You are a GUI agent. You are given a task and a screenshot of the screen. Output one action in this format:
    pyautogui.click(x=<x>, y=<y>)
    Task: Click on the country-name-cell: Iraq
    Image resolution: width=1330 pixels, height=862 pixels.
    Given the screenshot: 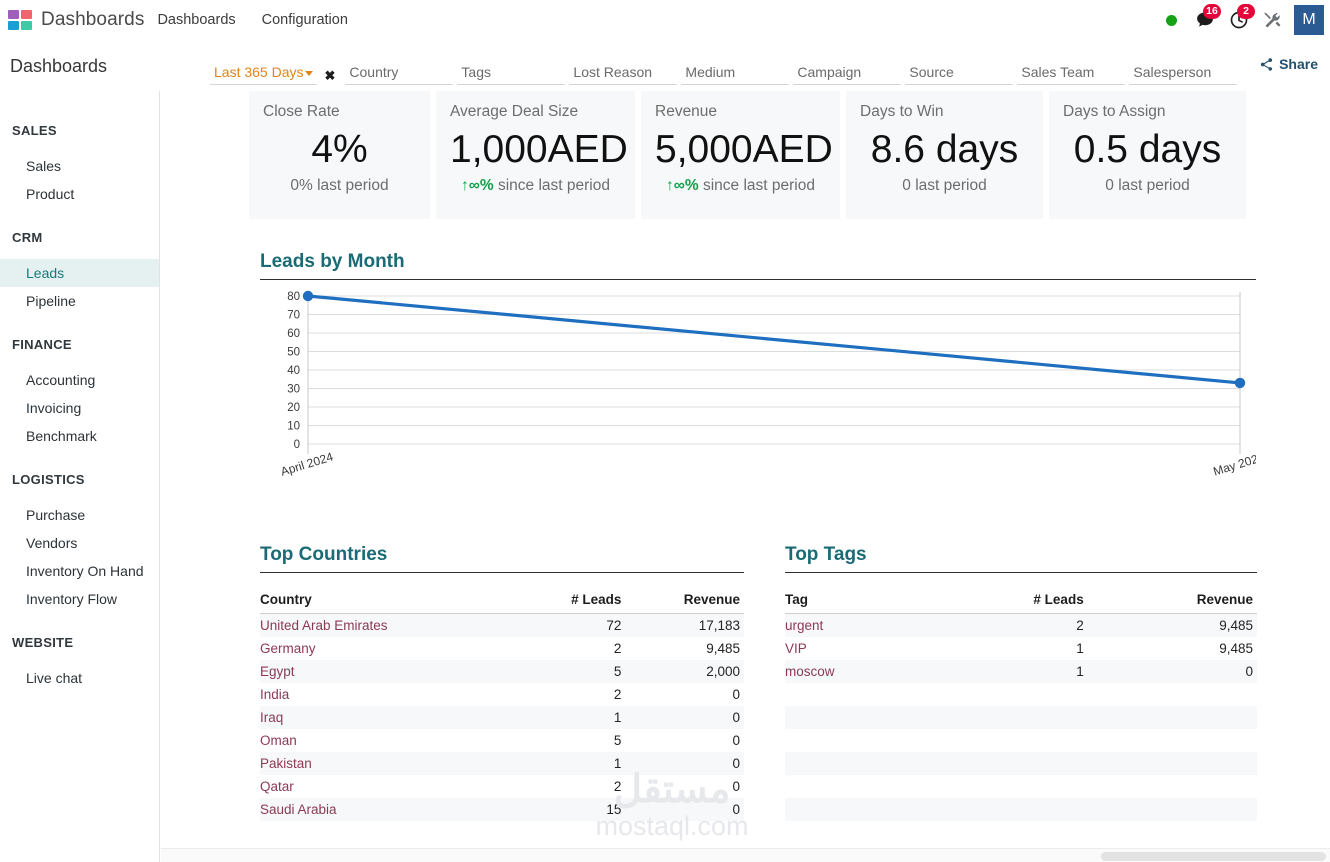 What is the action you would take?
    pyautogui.click(x=272, y=717)
    